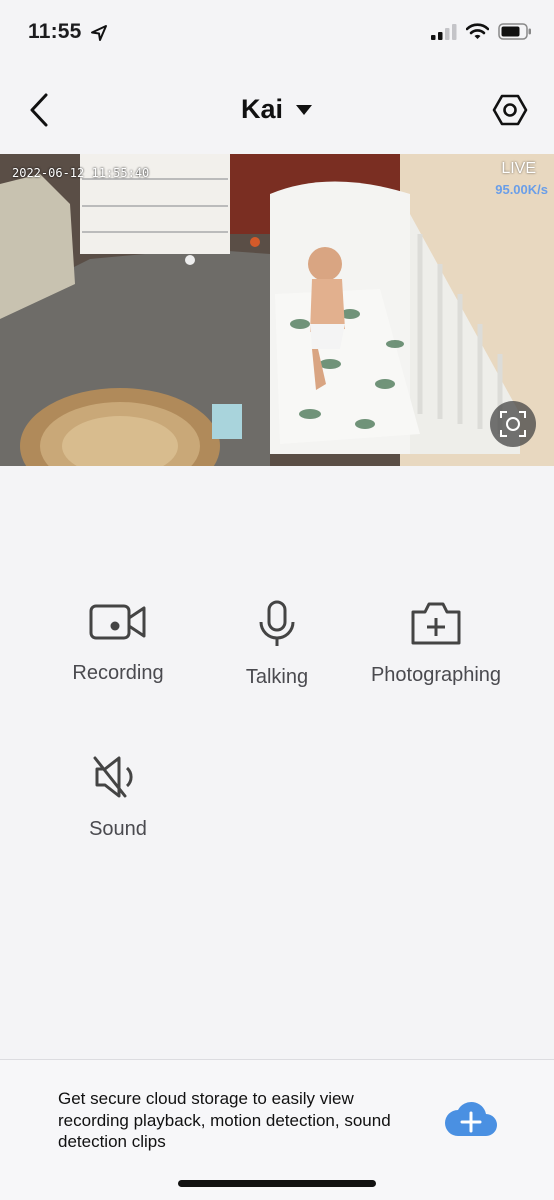 The width and height of the screenshot is (554, 1200). I want to click on status-time: 11:55, so click(55, 31).